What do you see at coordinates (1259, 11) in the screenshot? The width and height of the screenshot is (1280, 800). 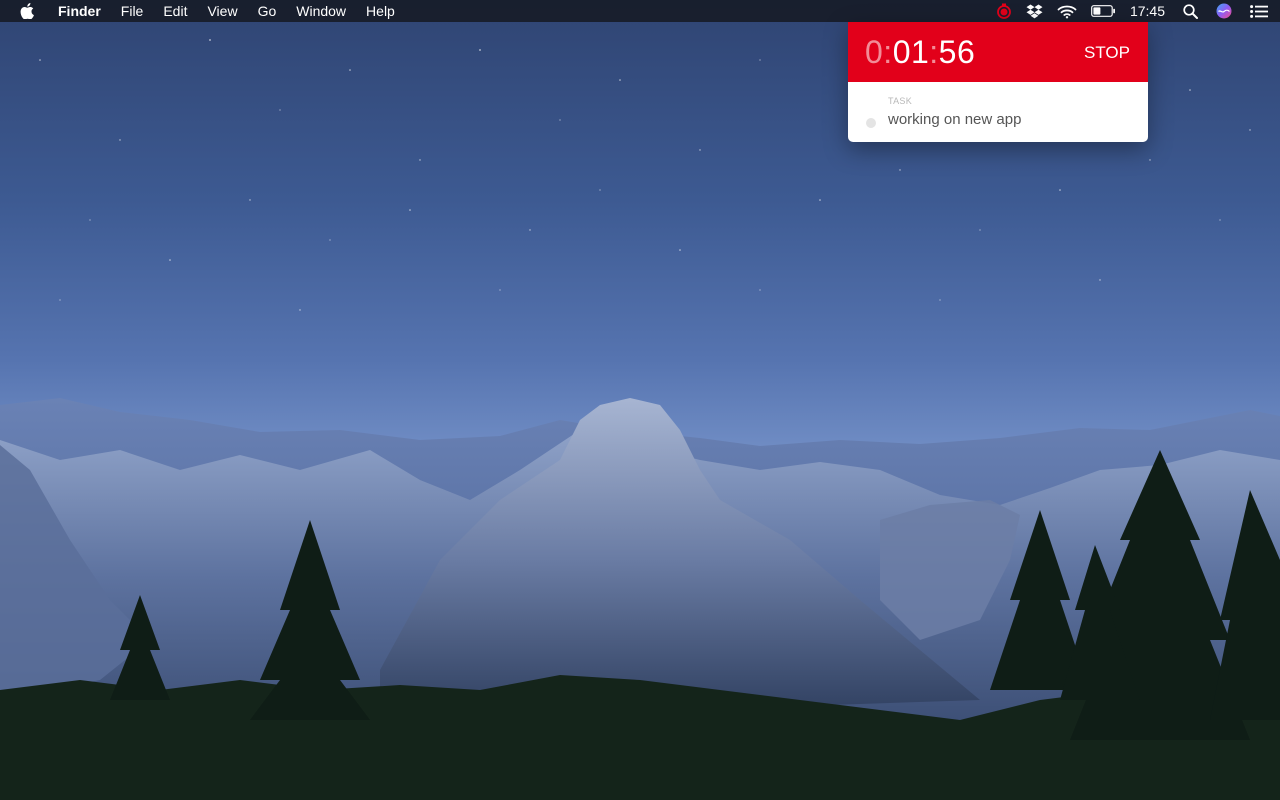 I see `notification-center-icon` at bounding box center [1259, 11].